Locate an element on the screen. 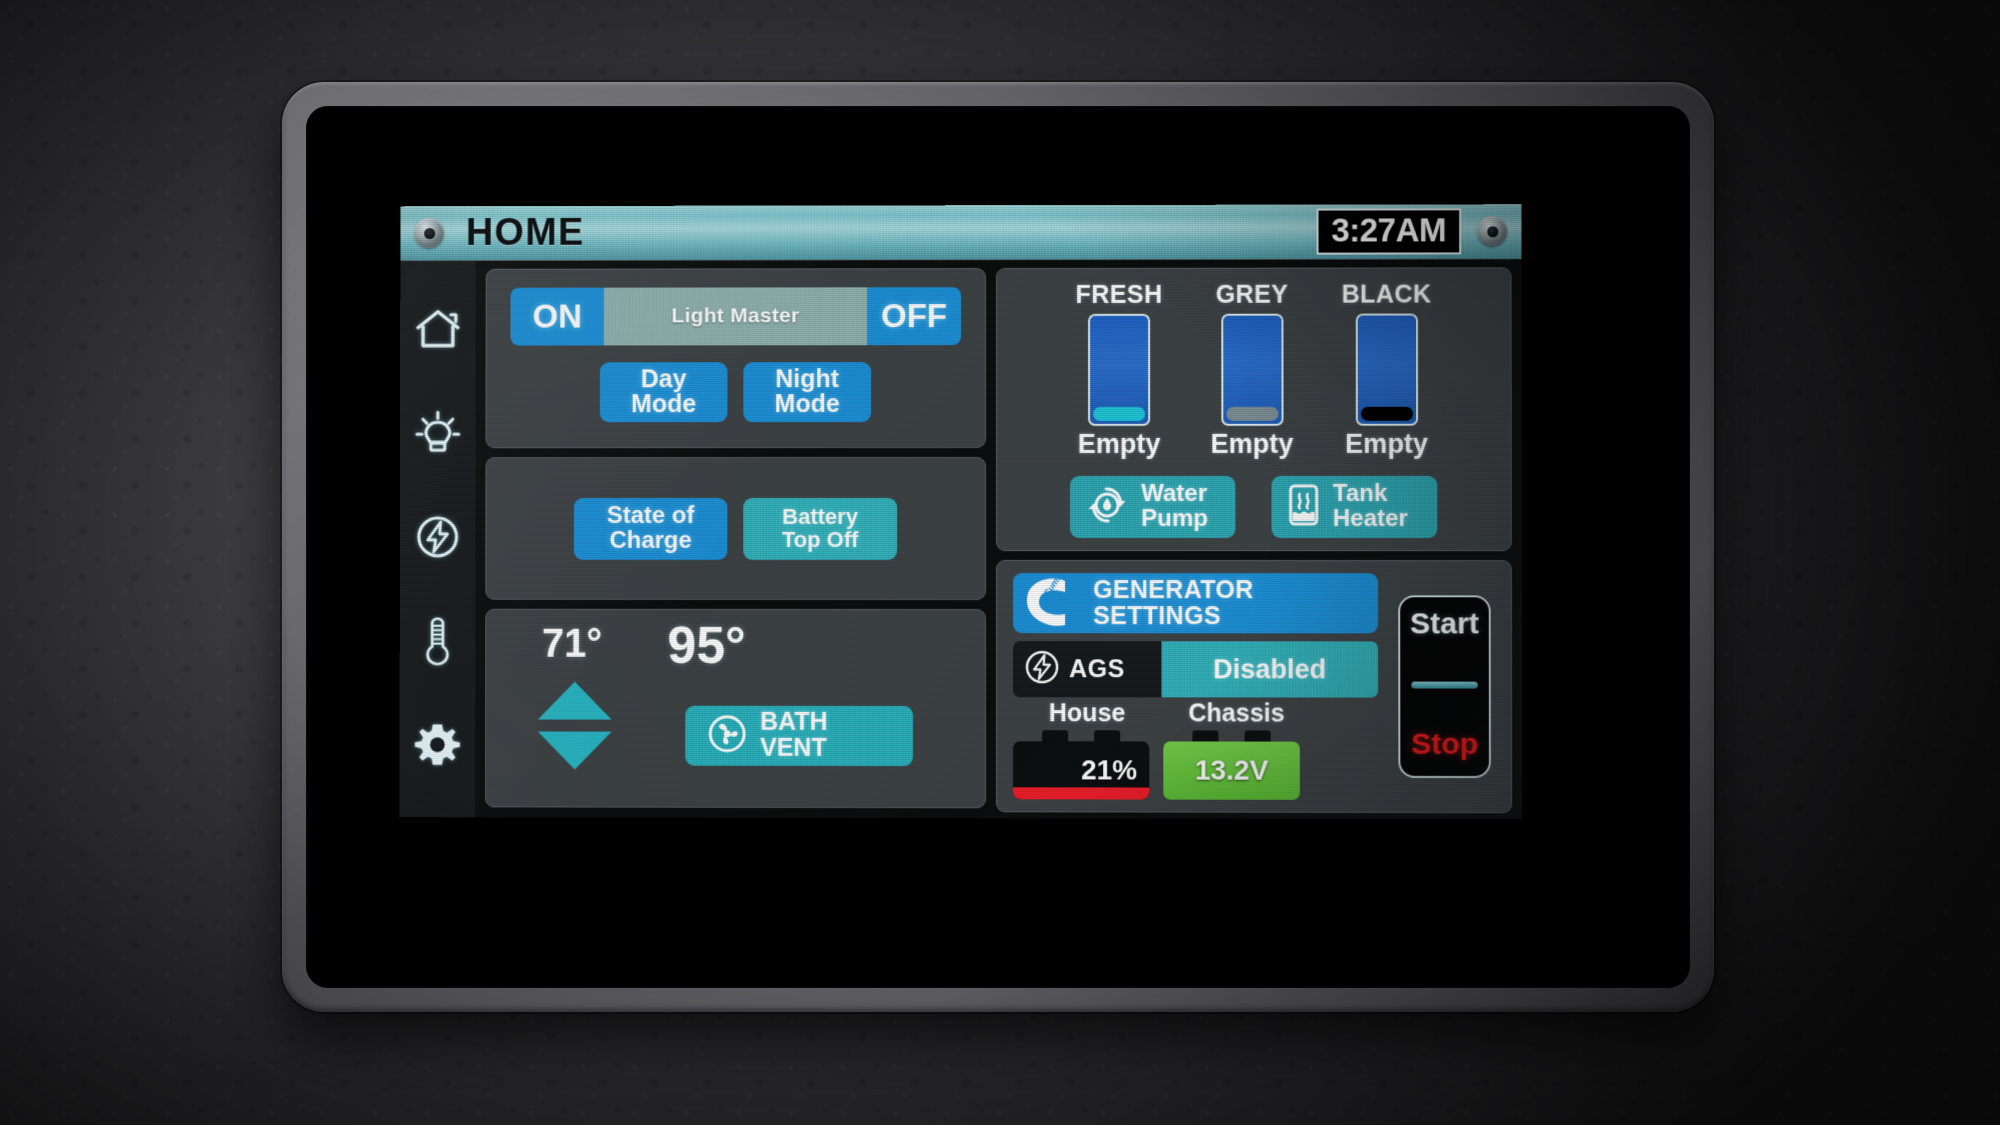 This screenshot has width=2000, height=1125. night-mode-label-line2: Mode is located at coordinates (807, 404).